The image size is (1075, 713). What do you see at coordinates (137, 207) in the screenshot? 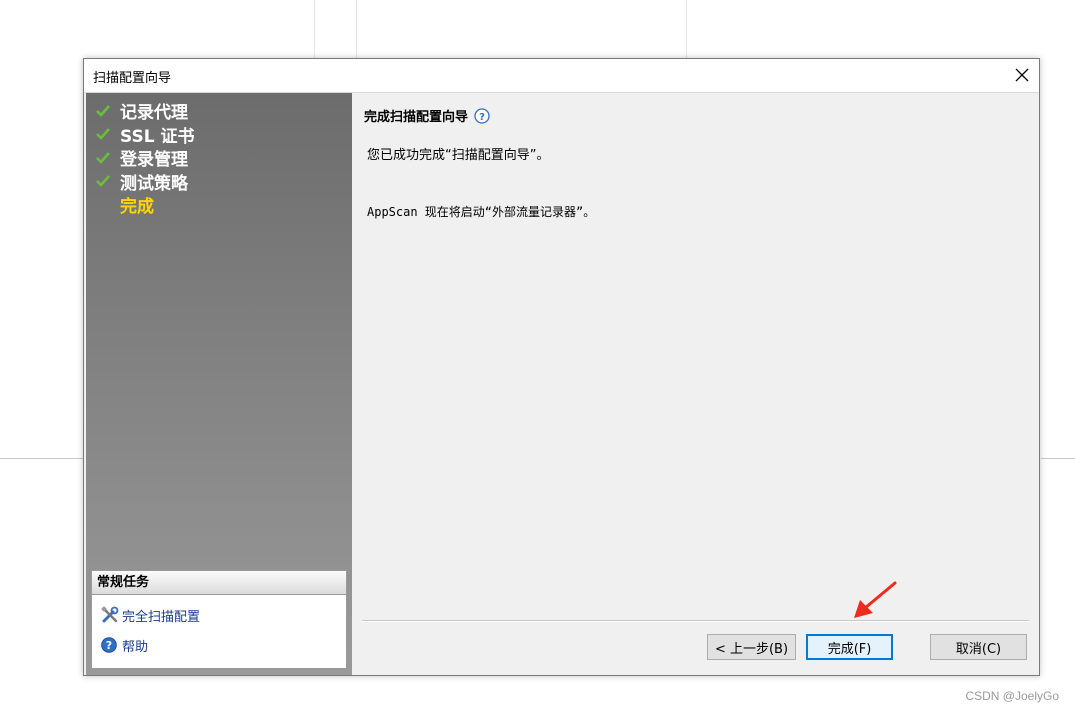
I see `step-label-current: 完成` at bounding box center [137, 207].